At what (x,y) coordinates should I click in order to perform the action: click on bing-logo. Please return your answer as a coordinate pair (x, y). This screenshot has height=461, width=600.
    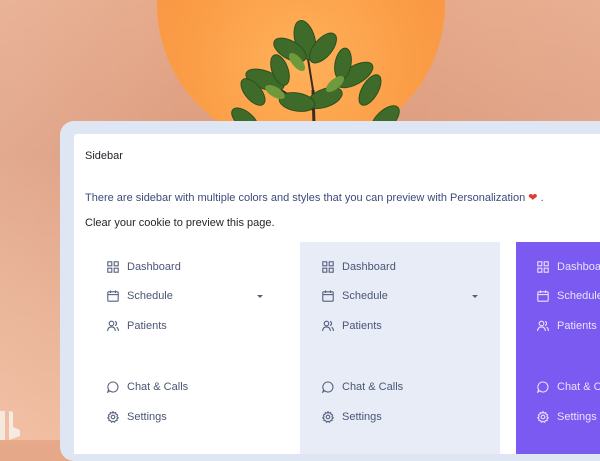
    Looking at the image, I should click on (13, 422).